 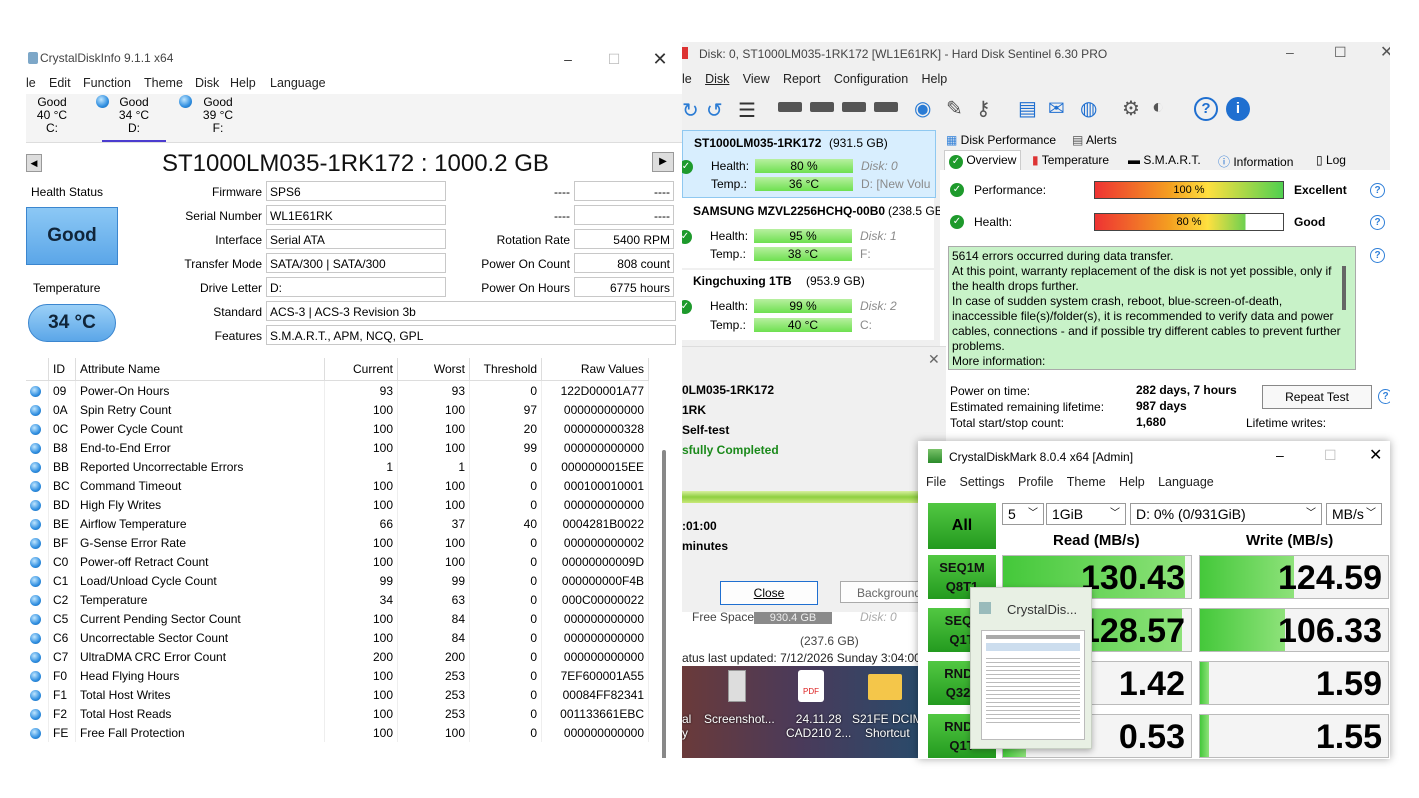 I want to click on all-button: All, so click(x=962, y=526).